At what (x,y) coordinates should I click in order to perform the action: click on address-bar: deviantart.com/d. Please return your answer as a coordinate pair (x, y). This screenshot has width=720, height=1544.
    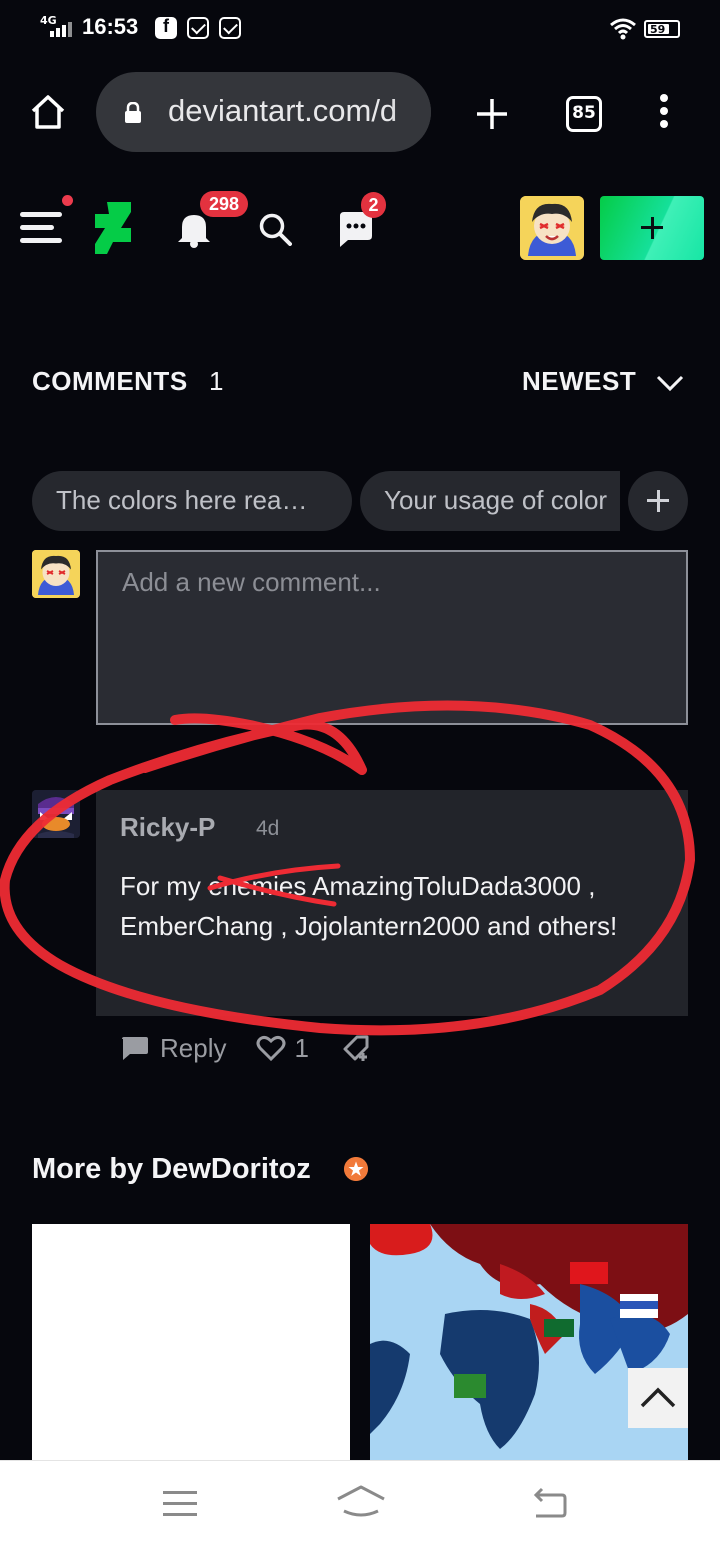
    Looking at the image, I should click on (263, 112).